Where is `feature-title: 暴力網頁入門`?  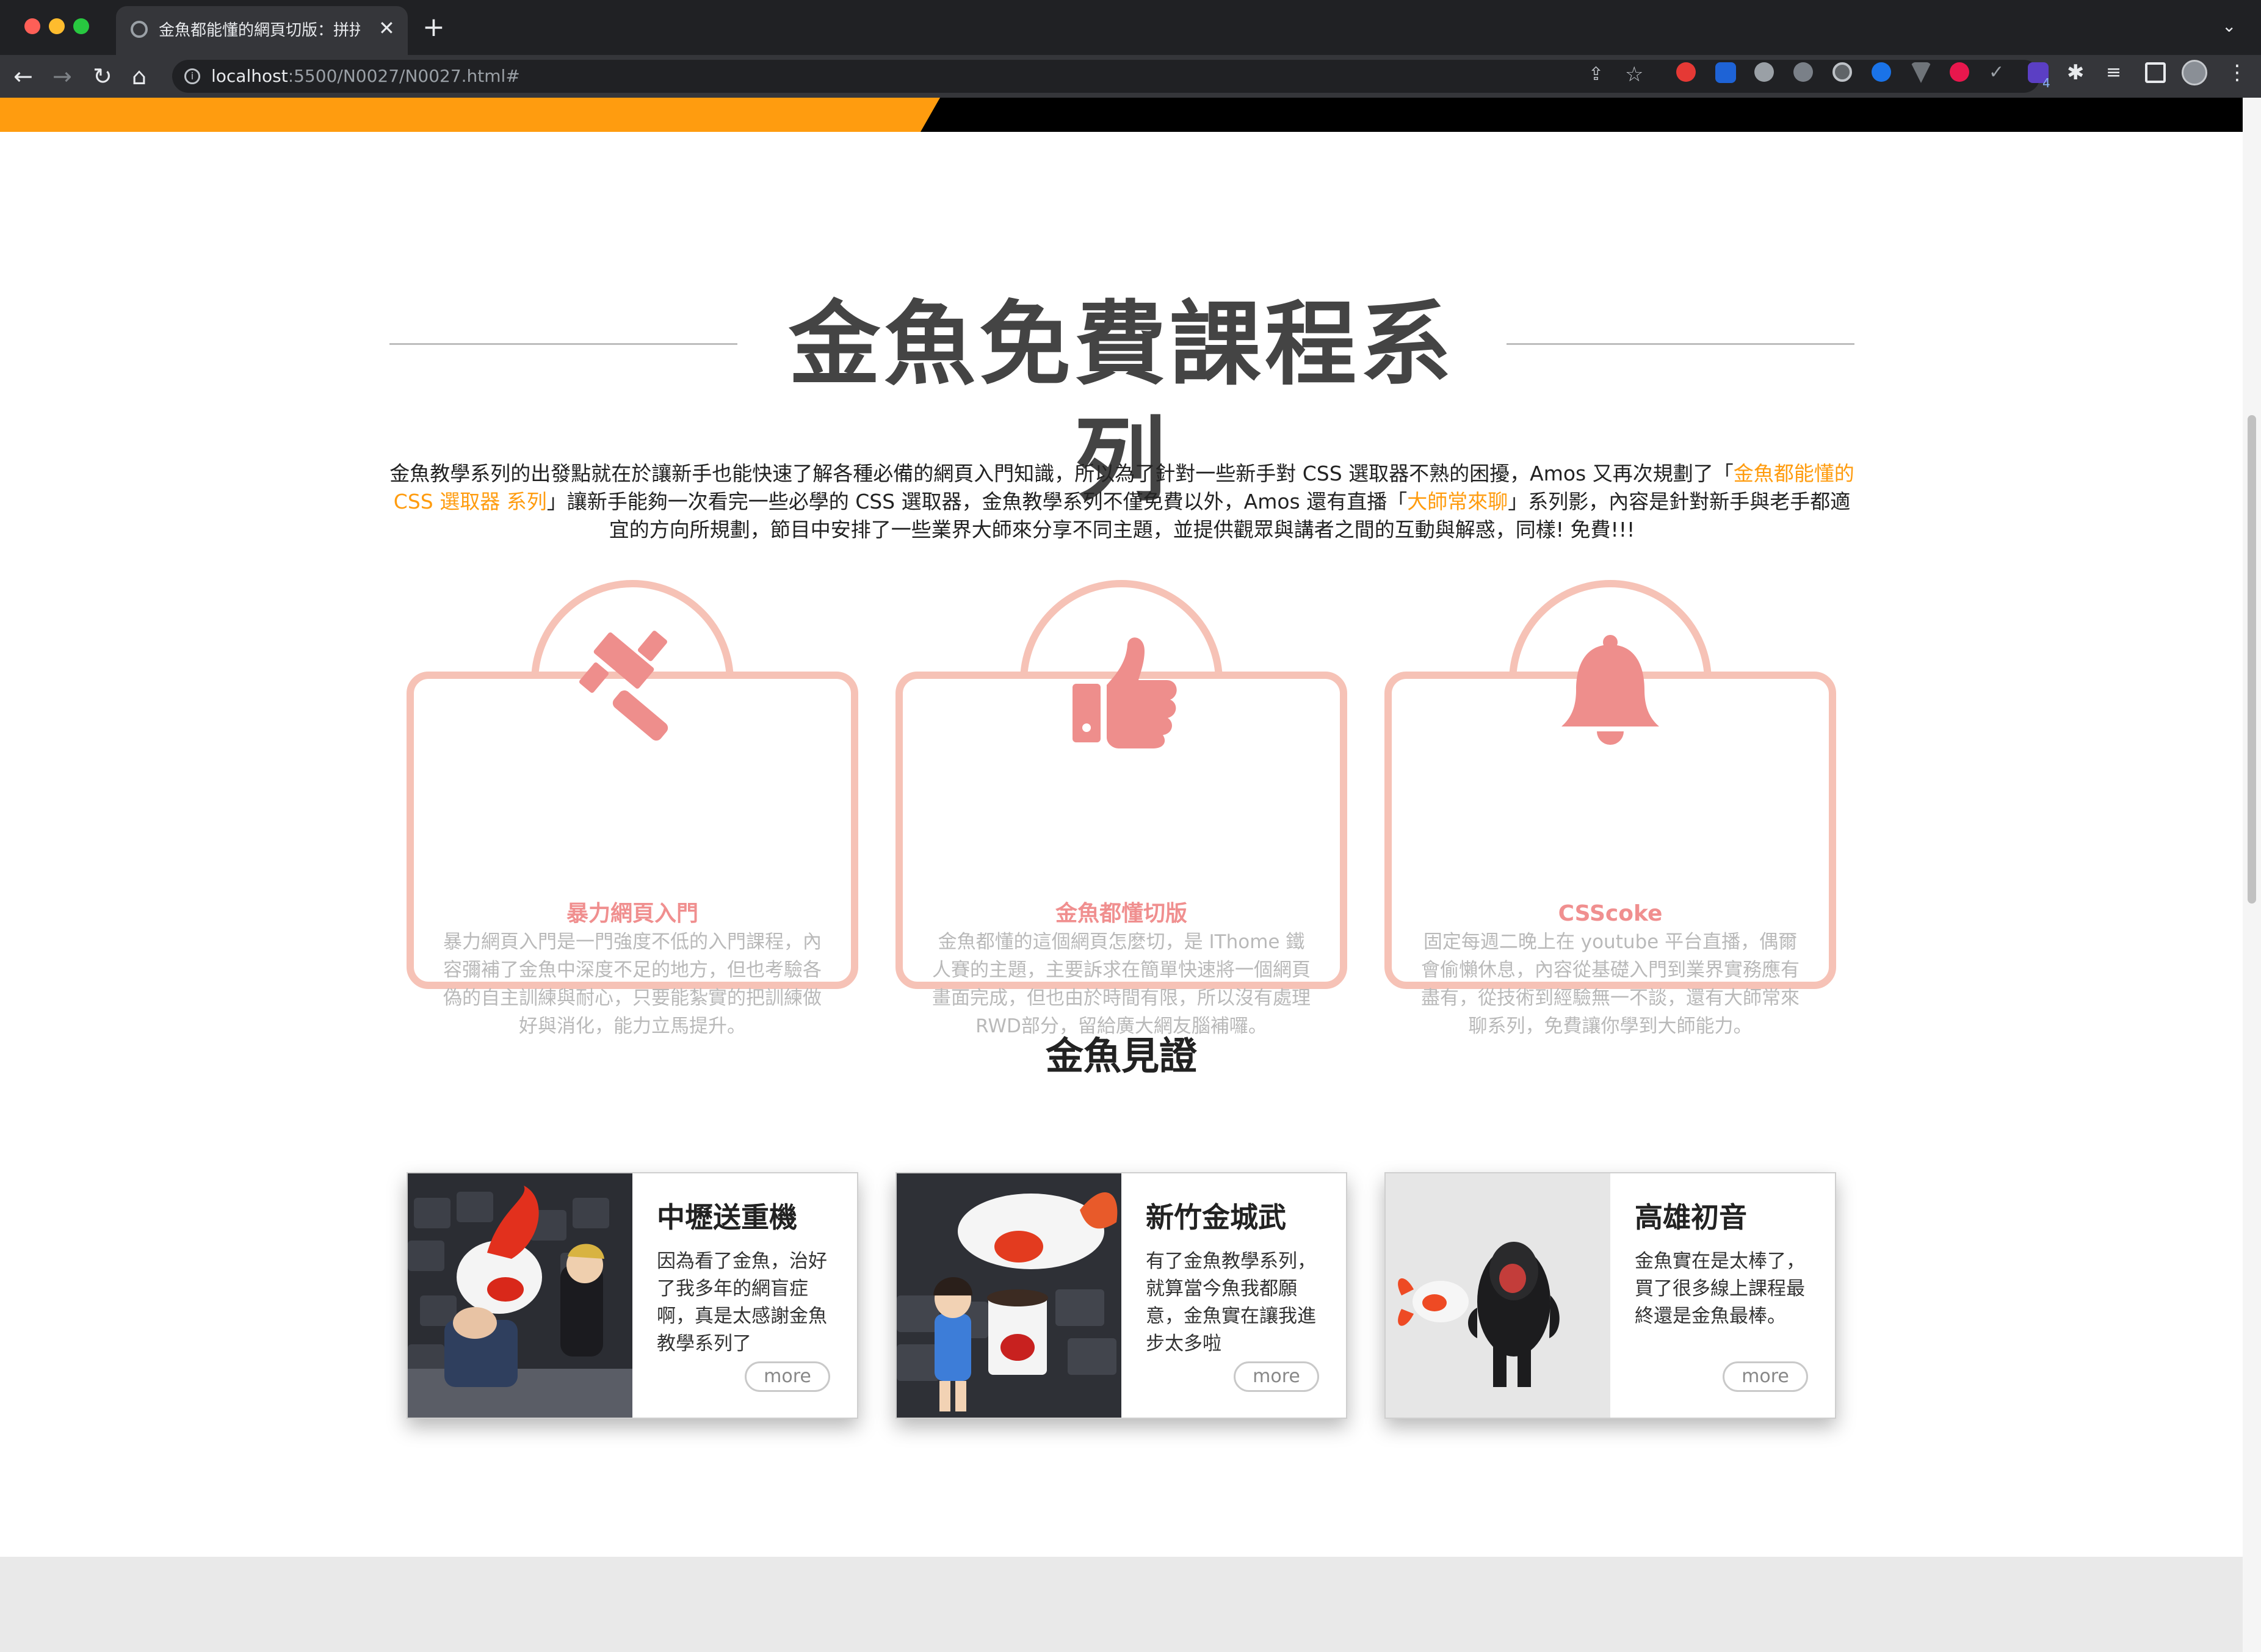 feature-title: 暴力網頁入門 is located at coordinates (632, 914).